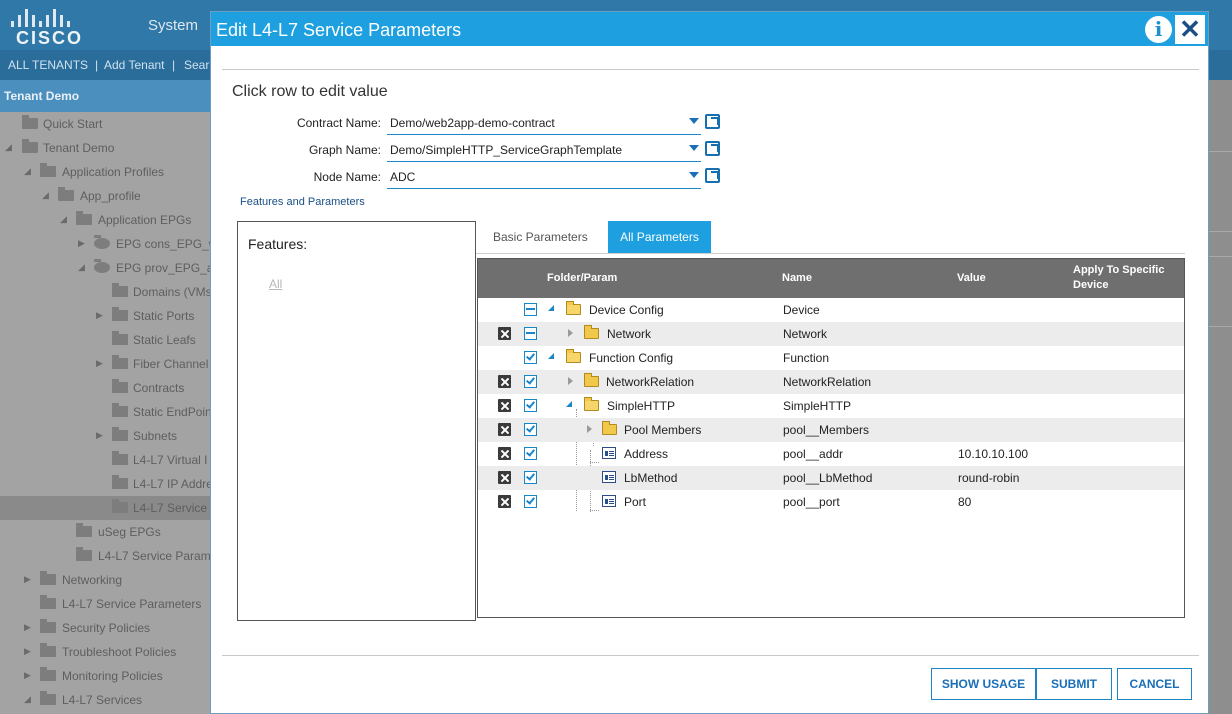 This screenshot has height=714, width=1232. Describe the element at coordinates (344, 150) in the screenshot. I see `graph-name-label: Graph Name:` at that location.